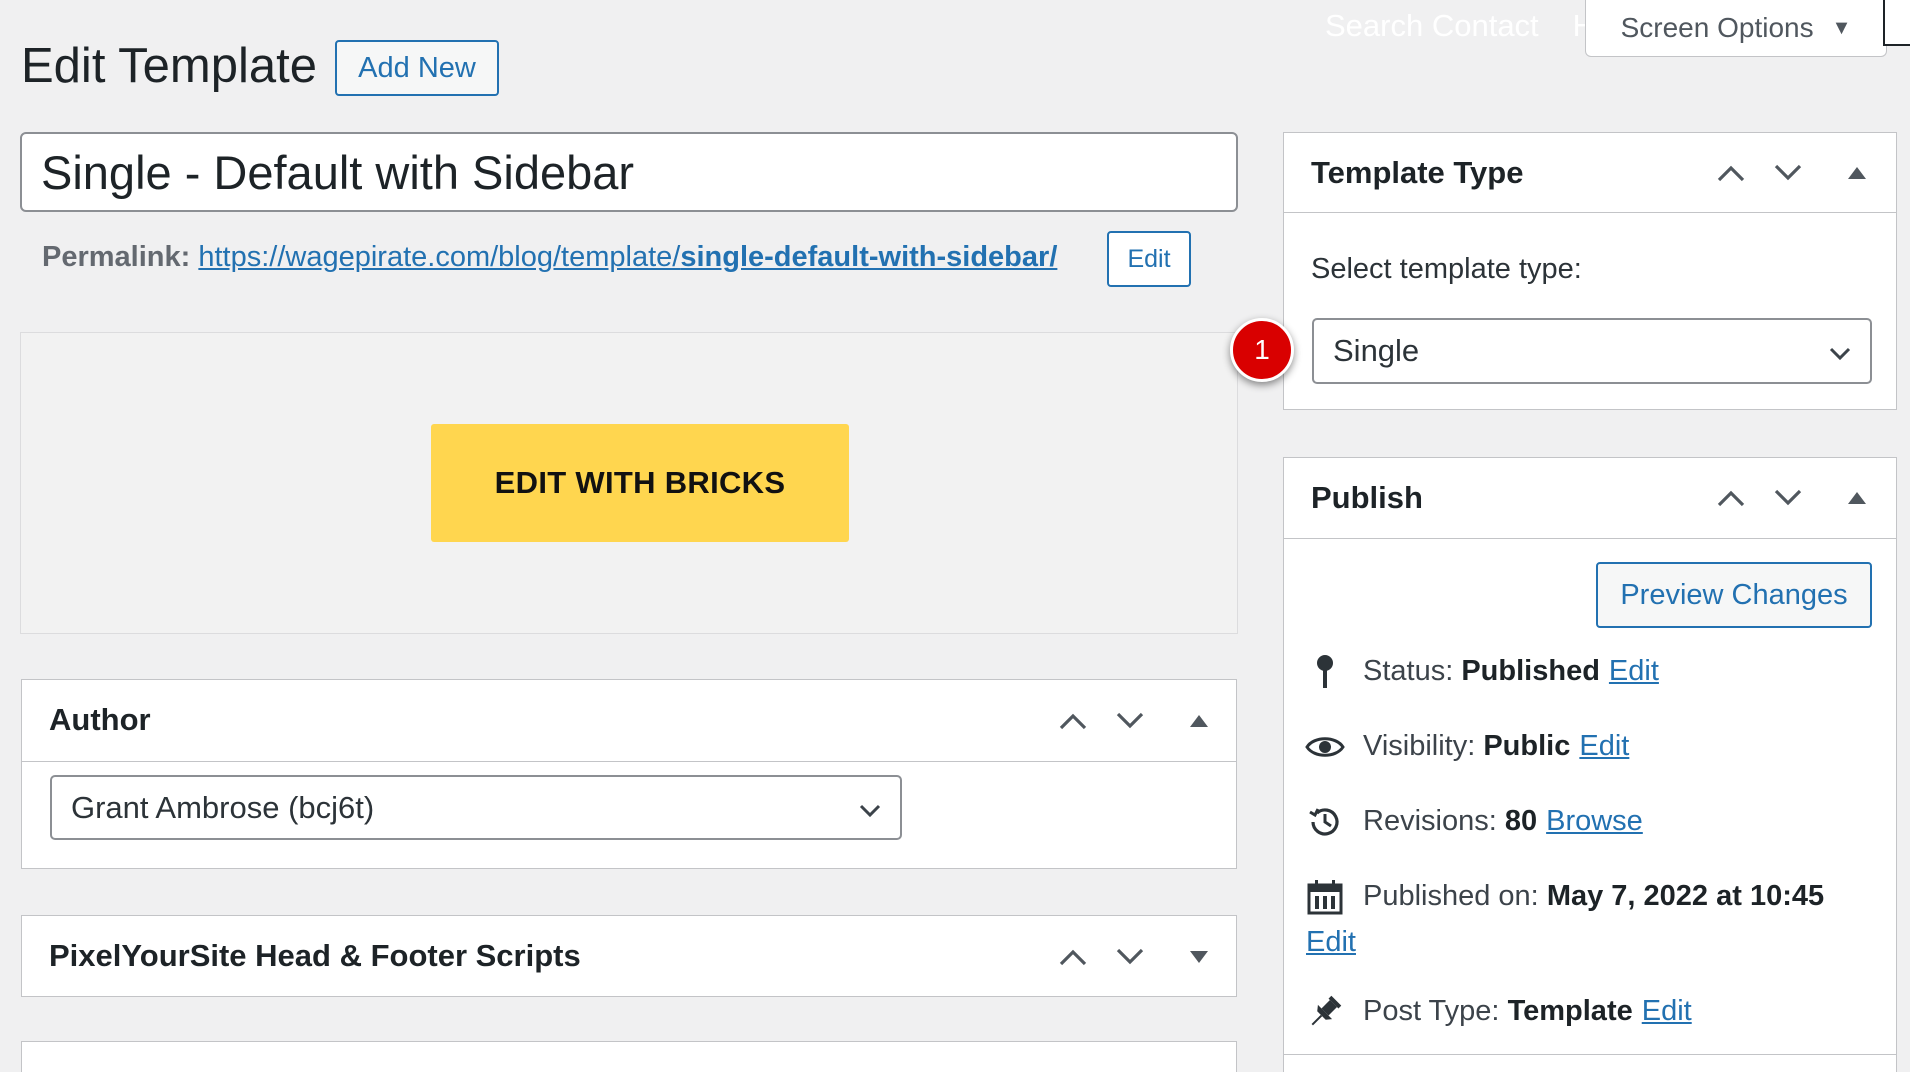 The image size is (1910, 1072). What do you see at coordinates (116, 257) in the screenshot?
I see `permalink-label: Permalink:` at bounding box center [116, 257].